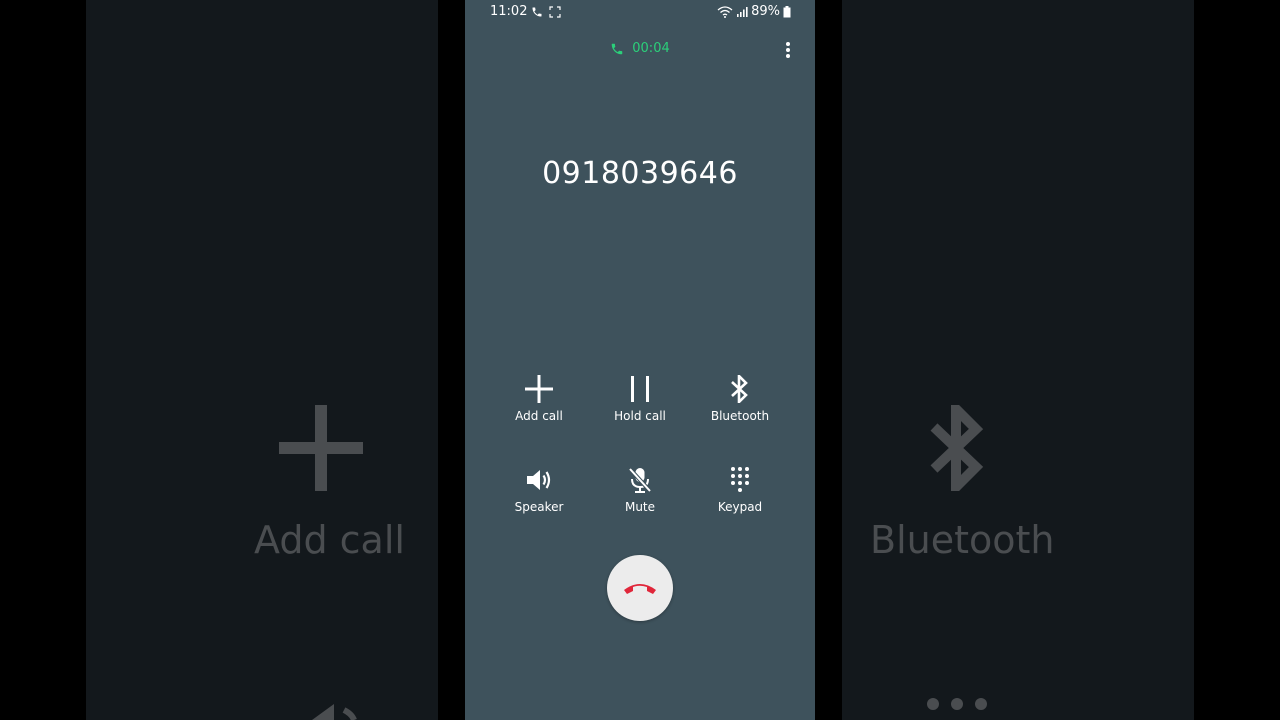  I want to click on mute-button: Mute, so click(640, 488).